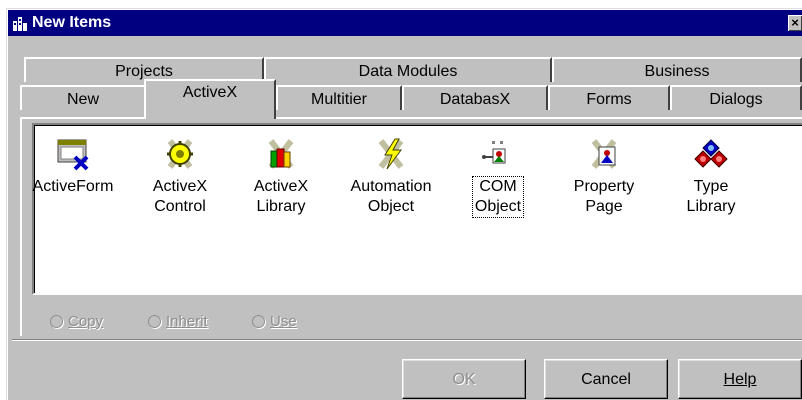 Image resolution: width=802 pixels, height=400 pixels. What do you see at coordinates (475, 97) in the screenshot?
I see `tab-databasx: DatabasX` at bounding box center [475, 97].